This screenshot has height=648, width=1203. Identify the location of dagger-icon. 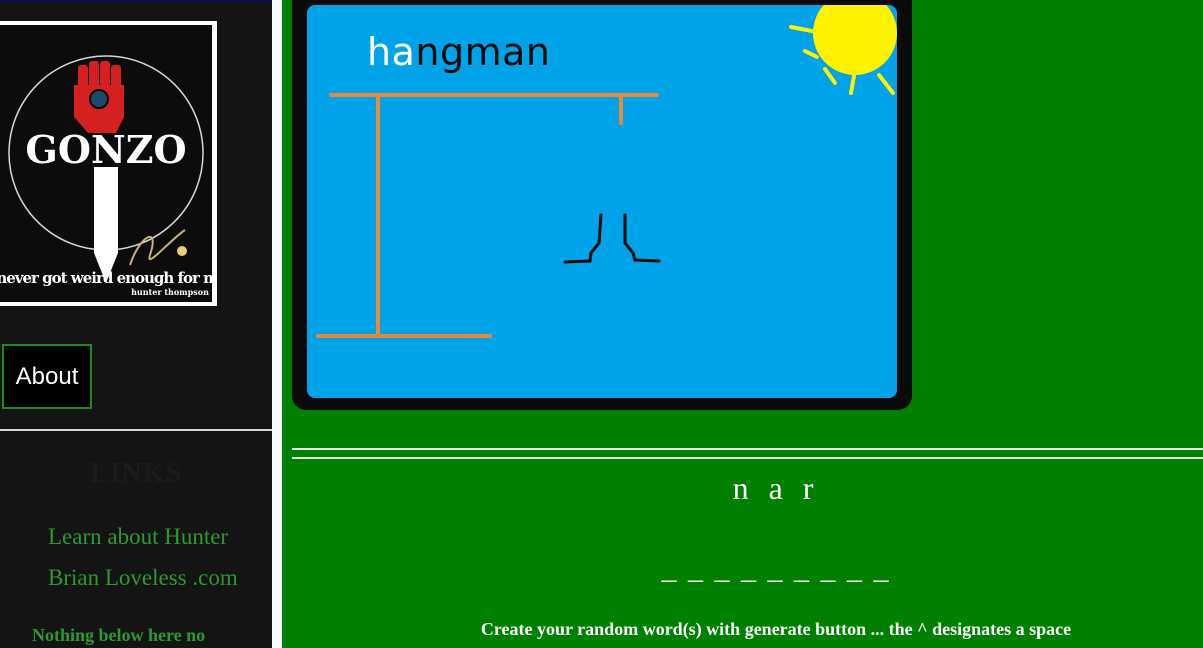
(106, 225).